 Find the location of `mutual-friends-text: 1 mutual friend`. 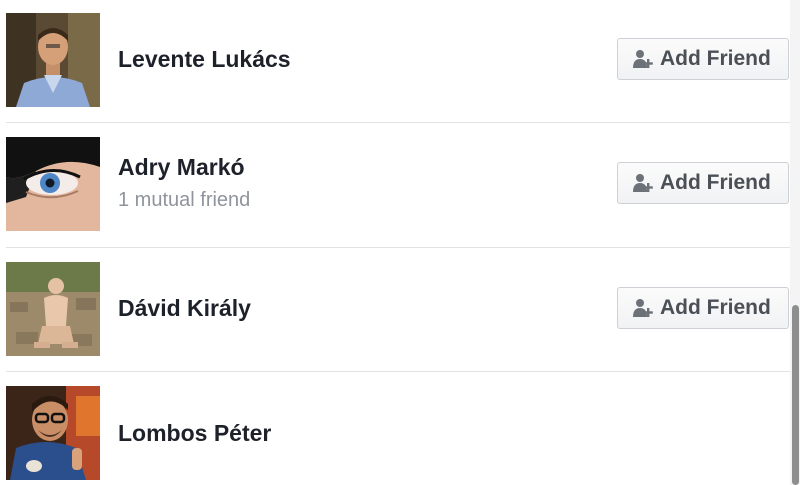

mutual-friends-text: 1 mutual friend is located at coordinates (184, 200).